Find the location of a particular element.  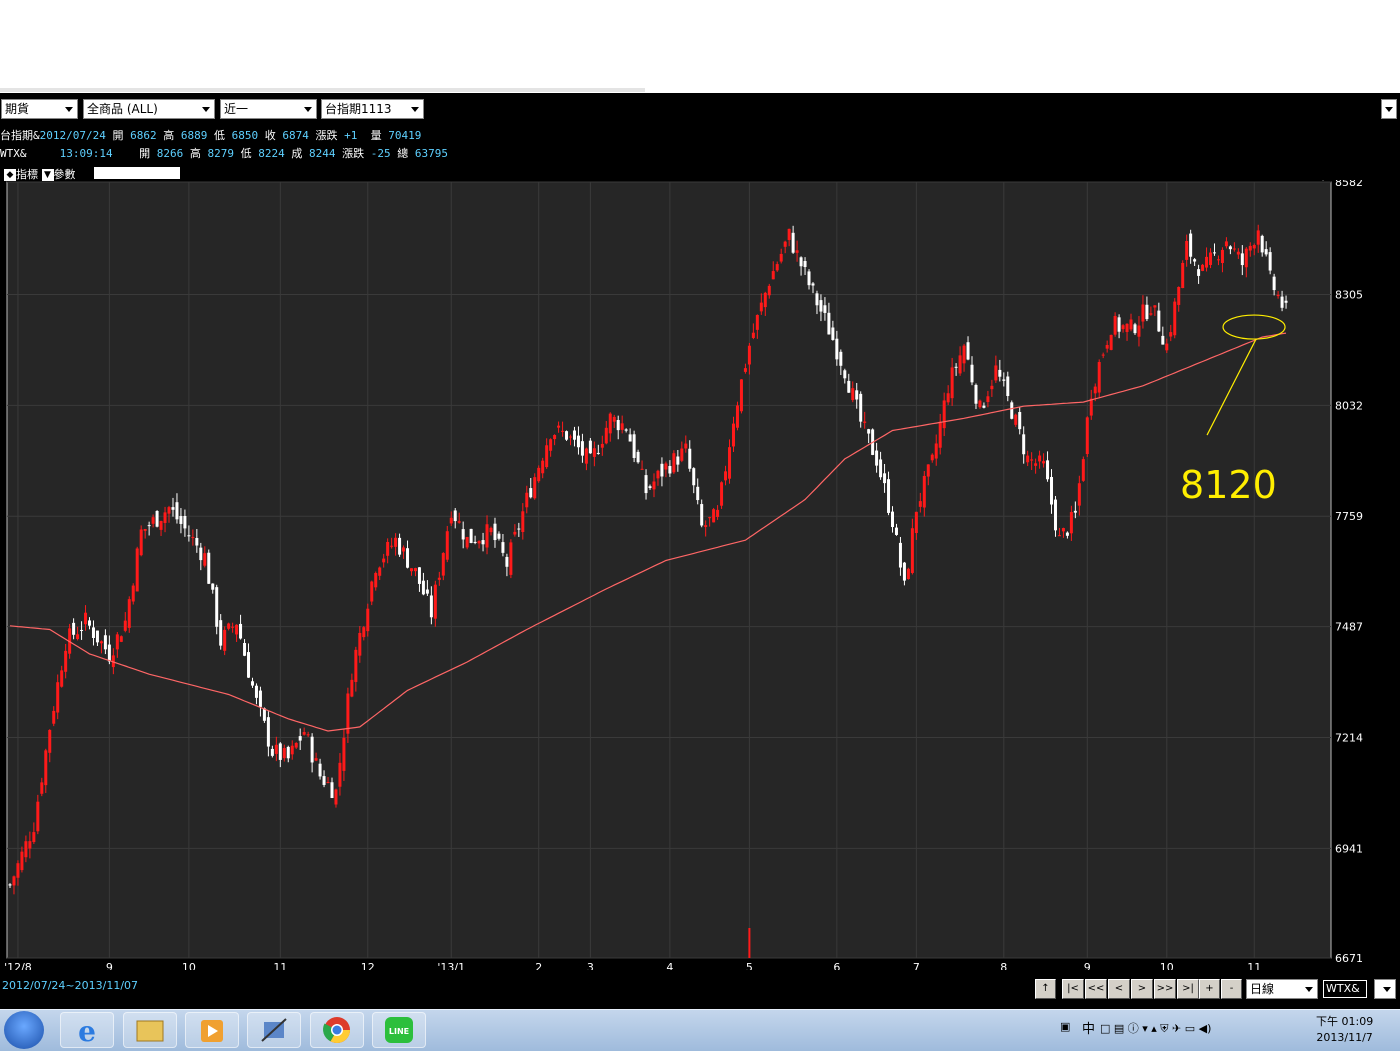

y-tick-label: 6671 is located at coordinates (1349, 958).